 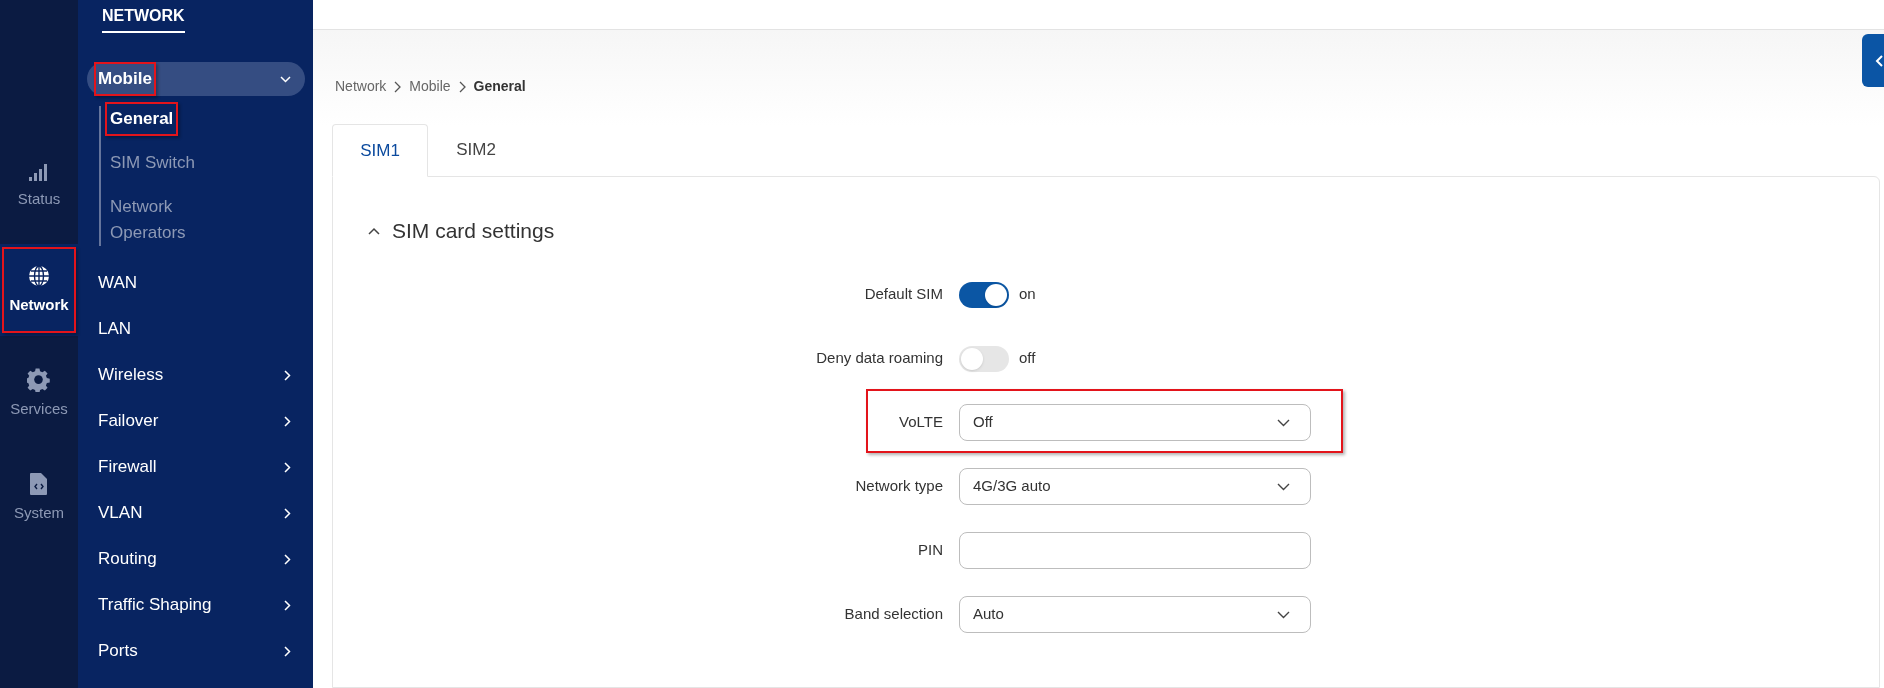 What do you see at coordinates (374, 230) in the screenshot?
I see `chevron-up-icon` at bounding box center [374, 230].